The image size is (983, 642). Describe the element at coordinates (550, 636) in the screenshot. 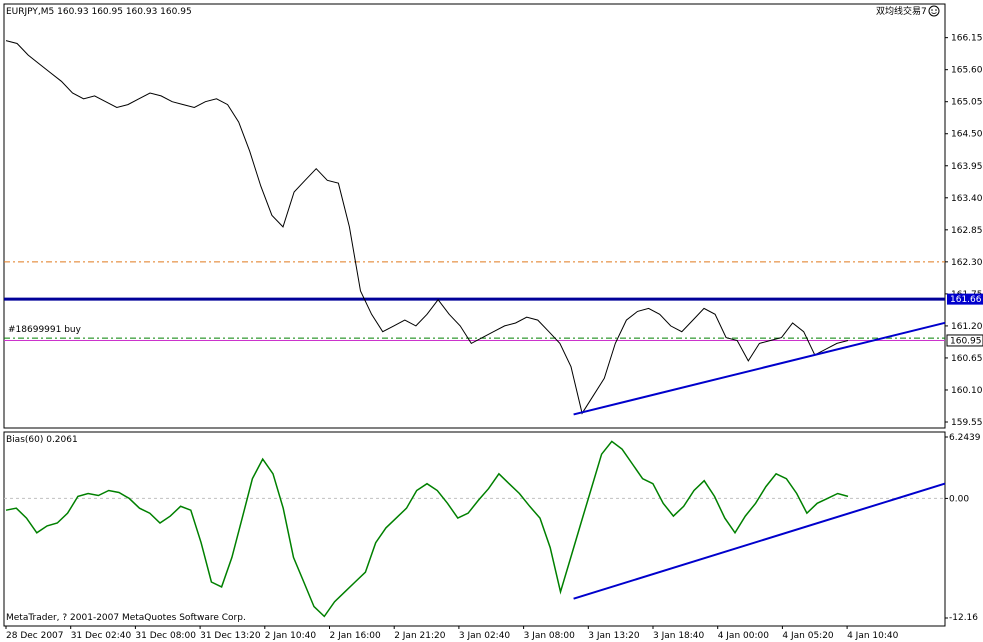

I see `time-tick-label: 3 Jan 08:00` at that location.